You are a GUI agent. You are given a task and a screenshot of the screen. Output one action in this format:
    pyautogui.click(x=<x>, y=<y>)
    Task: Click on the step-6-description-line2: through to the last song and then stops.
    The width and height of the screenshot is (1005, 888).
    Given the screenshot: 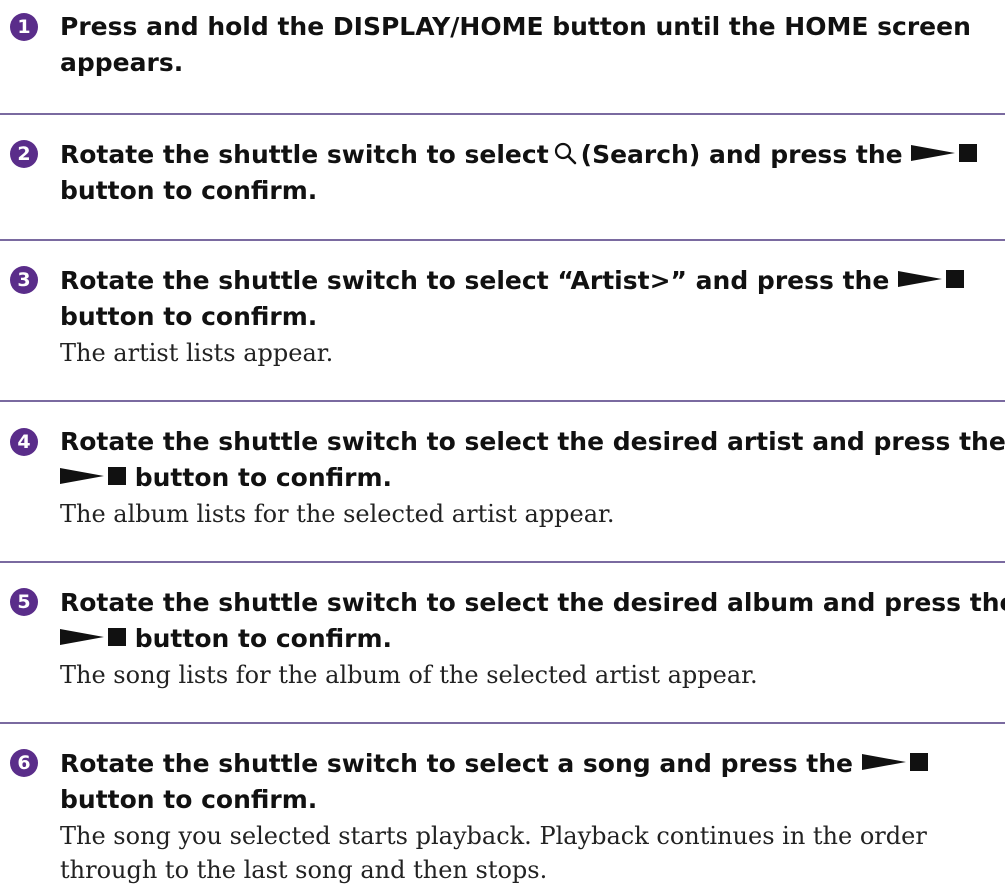 What is the action you would take?
    pyautogui.click(x=304, y=870)
    